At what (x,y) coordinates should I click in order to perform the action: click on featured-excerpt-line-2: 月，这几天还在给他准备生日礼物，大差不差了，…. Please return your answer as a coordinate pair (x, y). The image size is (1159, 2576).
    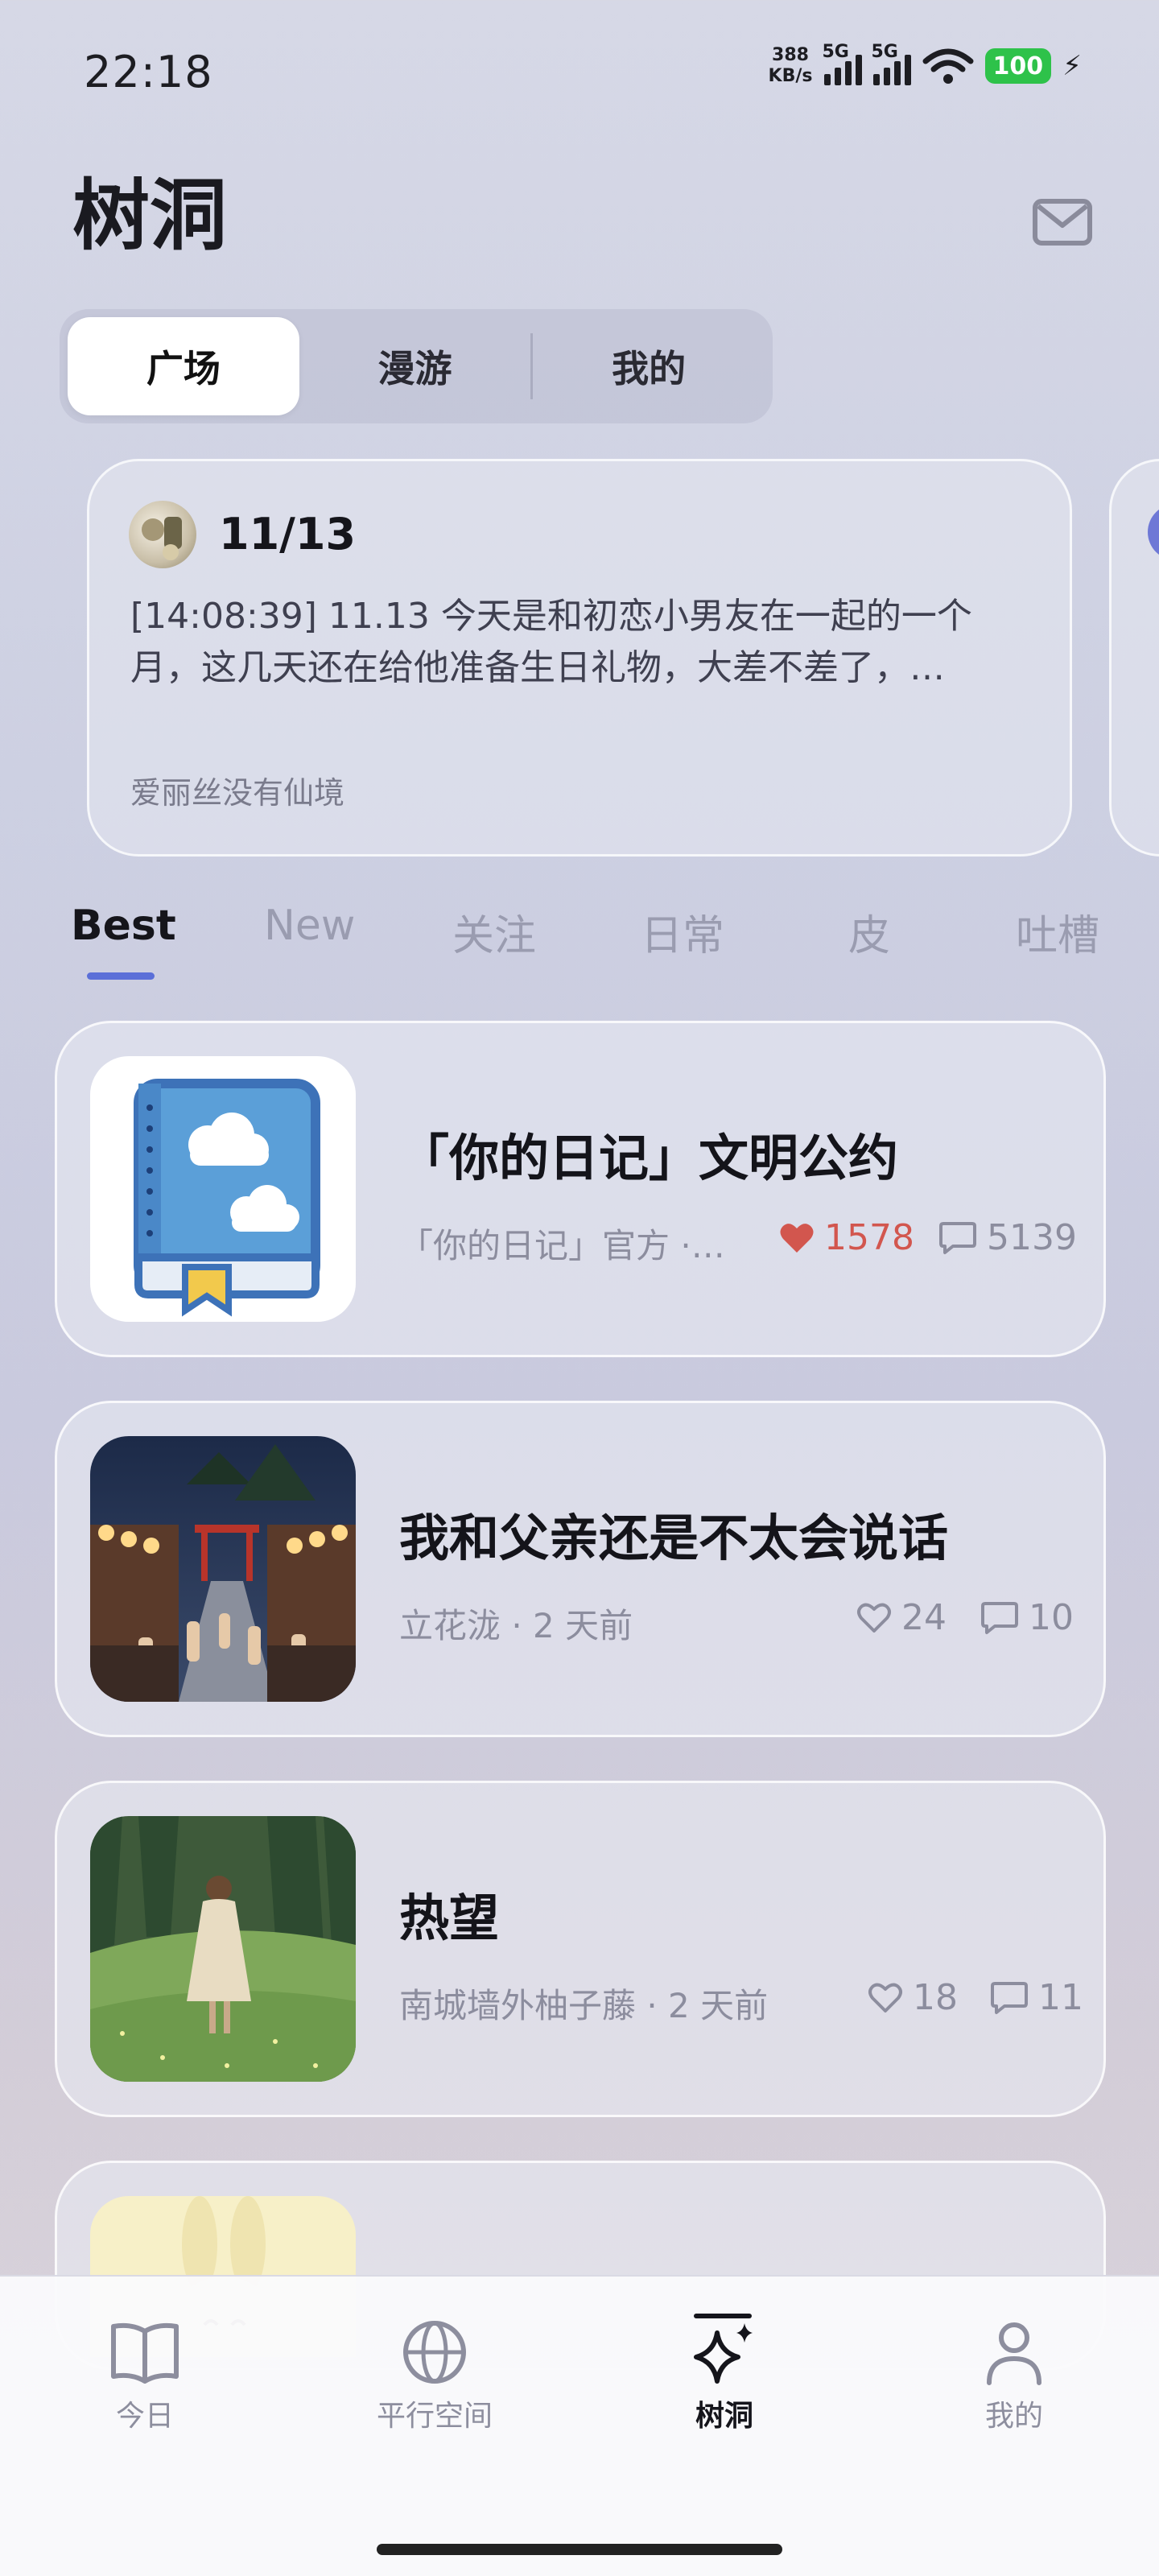
    Looking at the image, I should click on (537, 667).